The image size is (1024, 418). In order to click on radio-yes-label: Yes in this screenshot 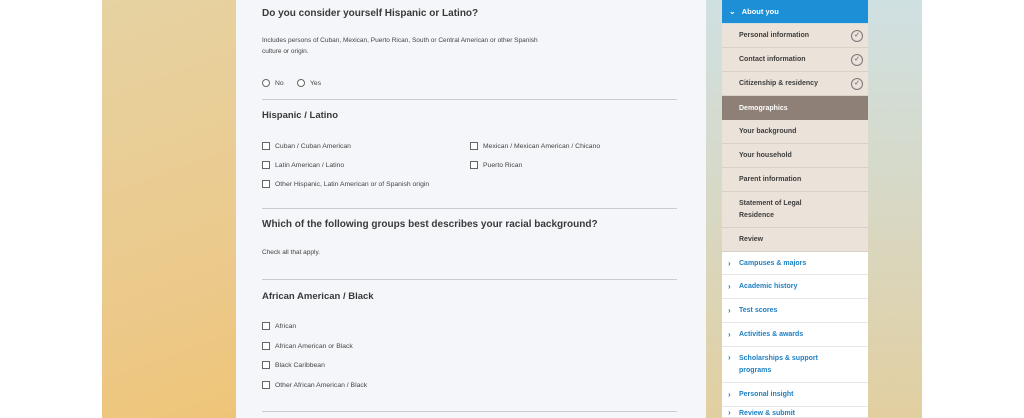, I will do `click(316, 83)`.